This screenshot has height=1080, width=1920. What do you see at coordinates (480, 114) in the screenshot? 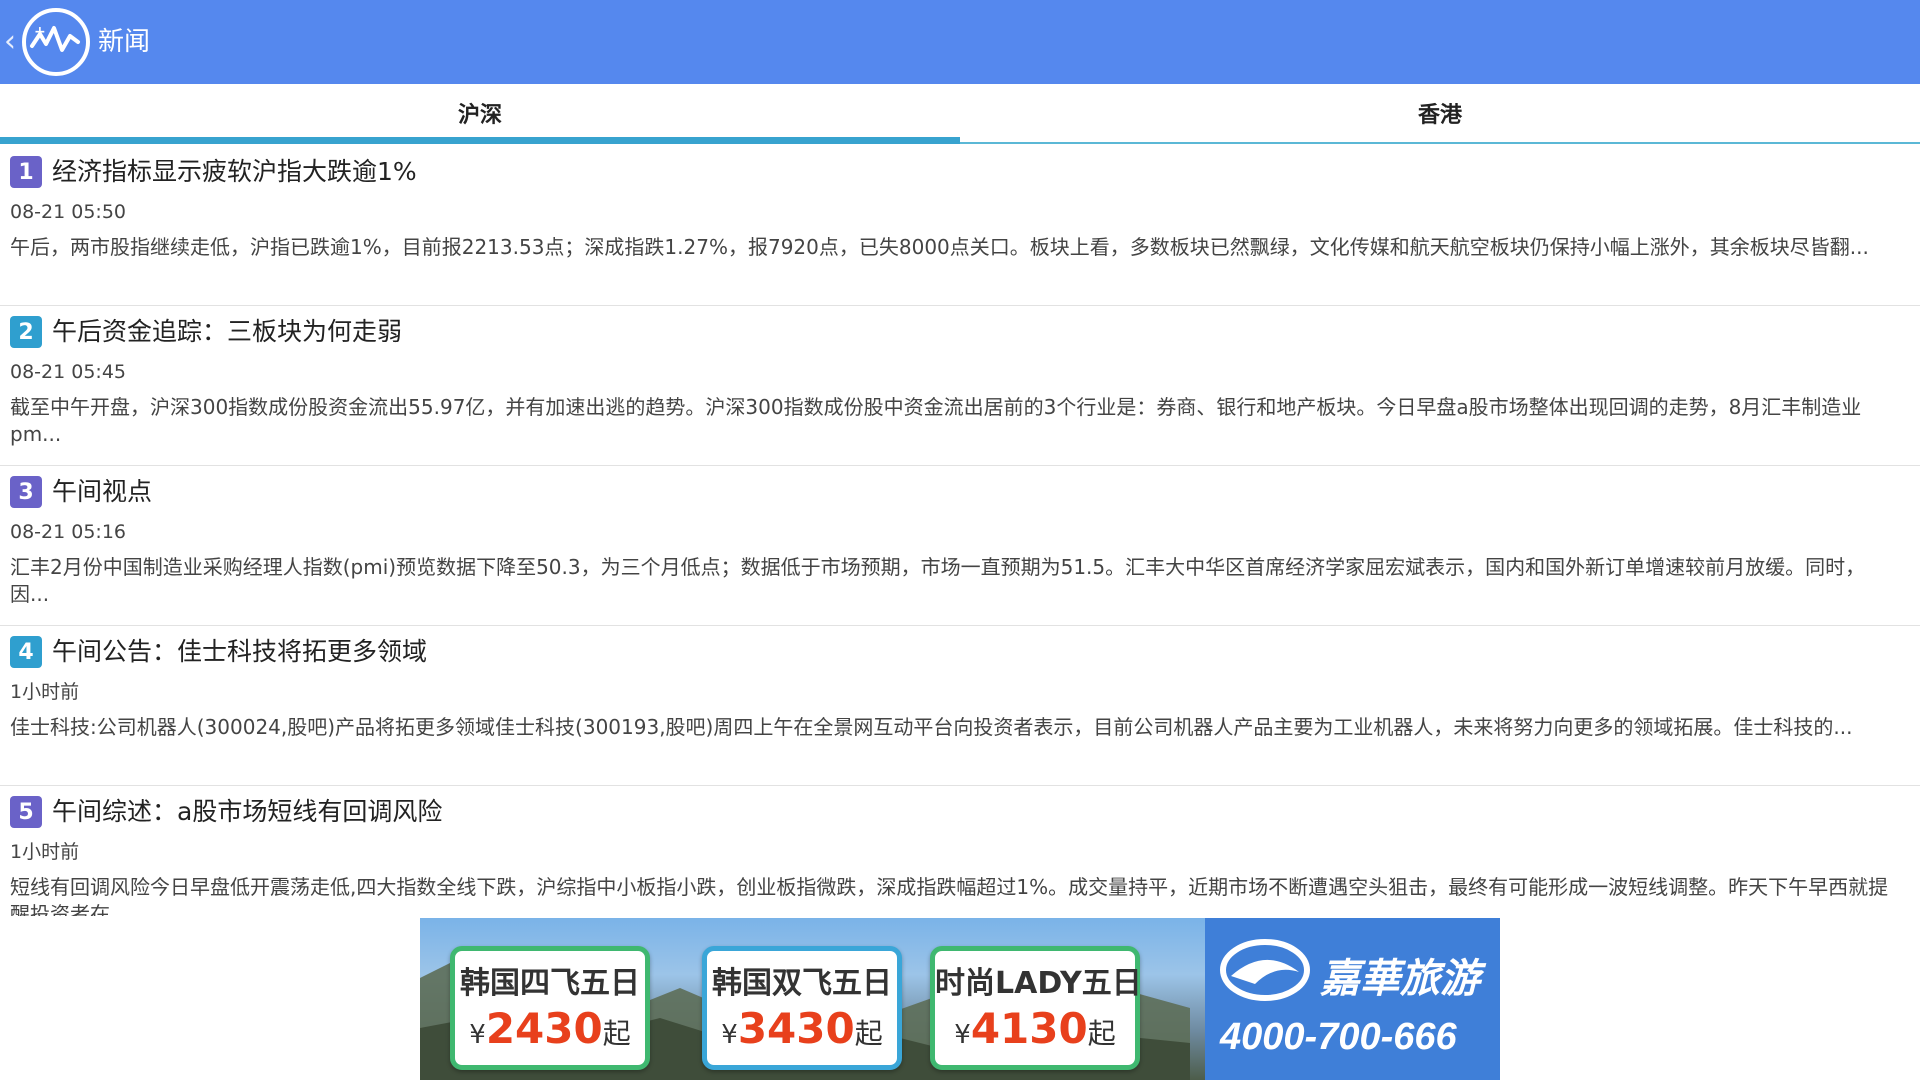
I see `tab-hushen: 沪深` at bounding box center [480, 114].